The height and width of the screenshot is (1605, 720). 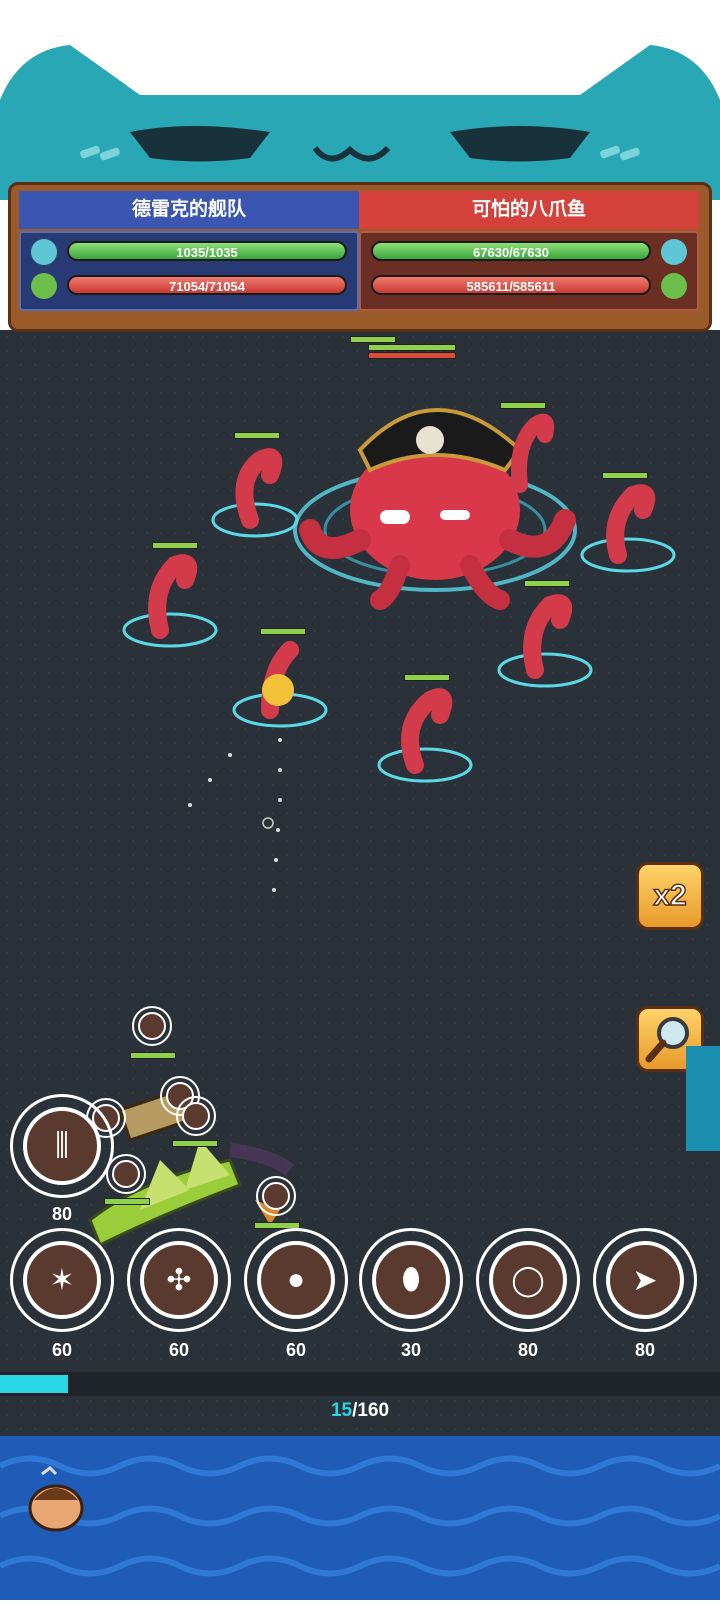 I want to click on energy-bar-track, so click(x=360, y=1384).